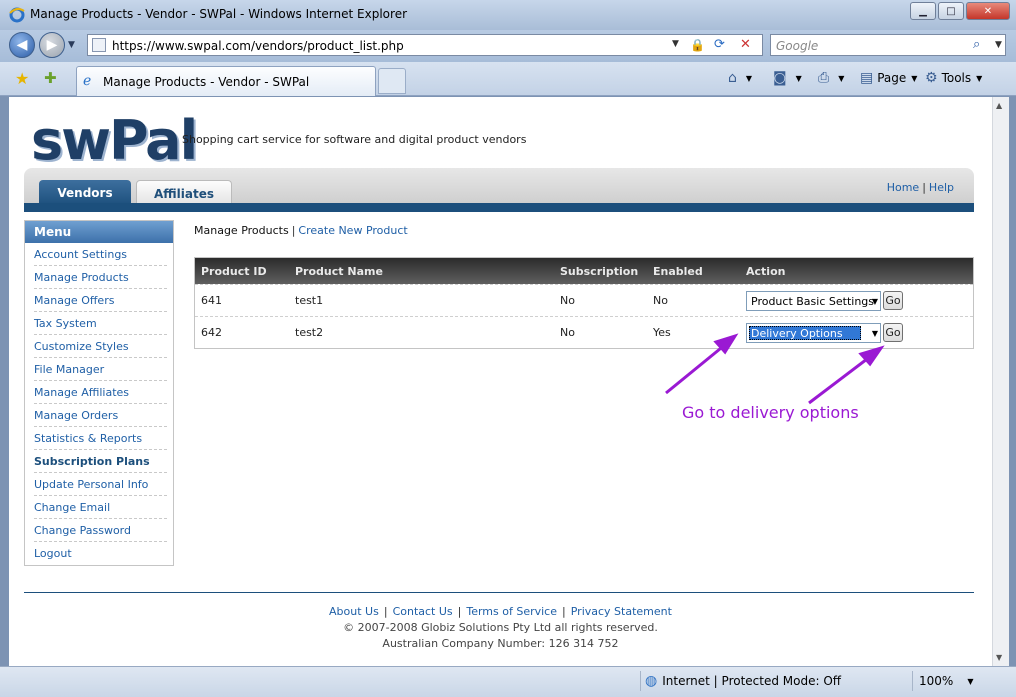 This screenshot has width=1016, height=697. Describe the element at coordinates (99, 232) in the screenshot. I see `menu-header: Menu` at that location.